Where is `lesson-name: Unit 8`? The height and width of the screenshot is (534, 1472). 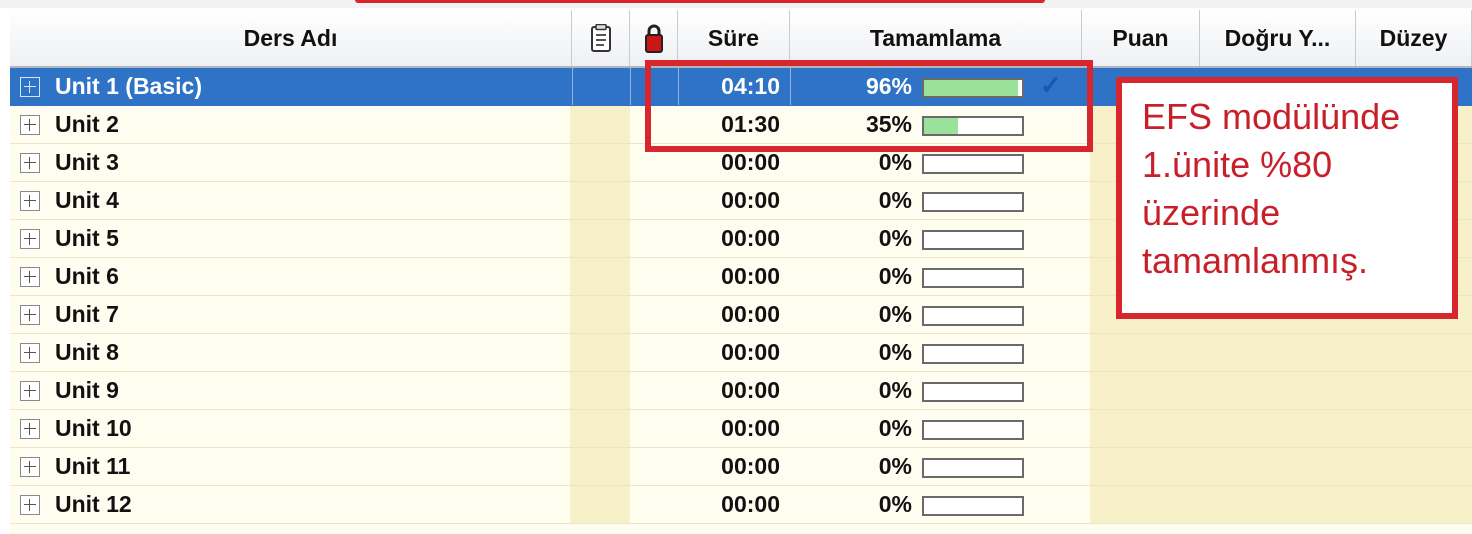 lesson-name: Unit 8 is located at coordinates (87, 352).